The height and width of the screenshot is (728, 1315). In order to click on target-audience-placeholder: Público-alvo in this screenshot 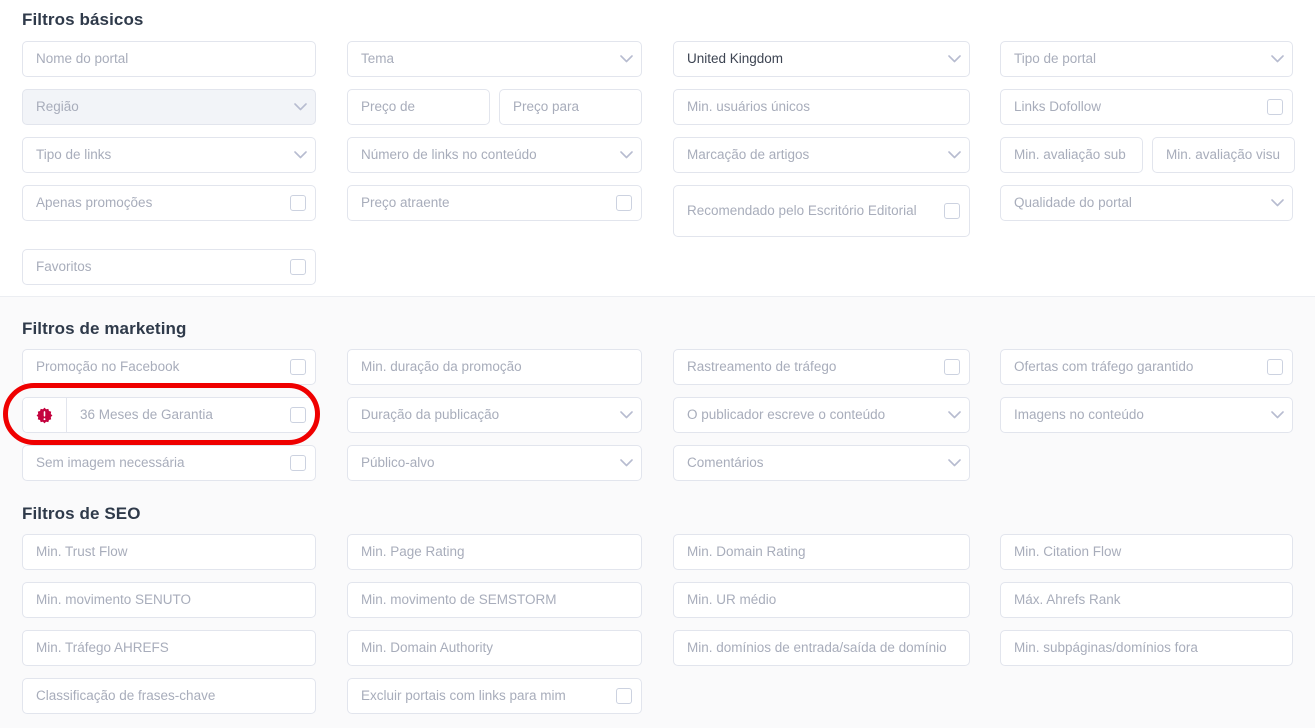, I will do `click(398, 462)`.